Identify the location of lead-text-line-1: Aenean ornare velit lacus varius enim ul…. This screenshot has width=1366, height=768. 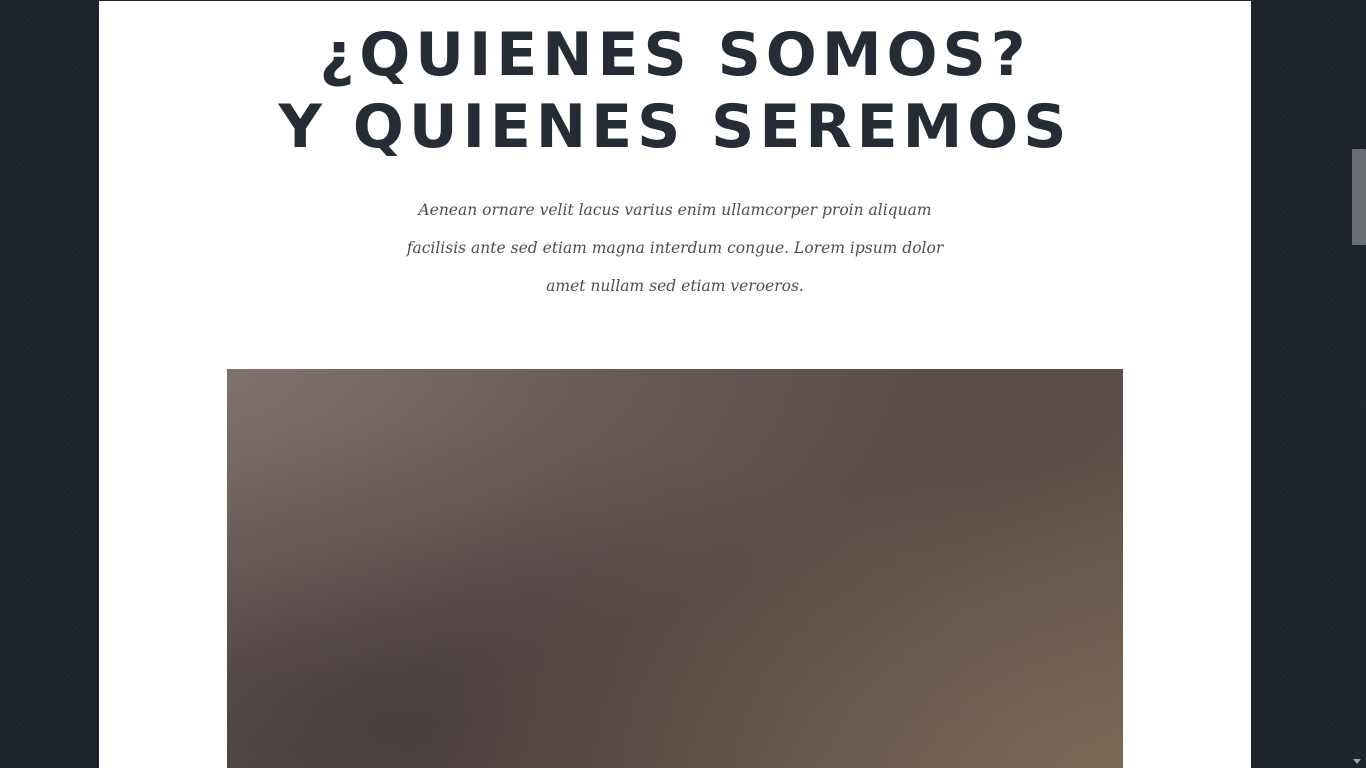
(675, 210).